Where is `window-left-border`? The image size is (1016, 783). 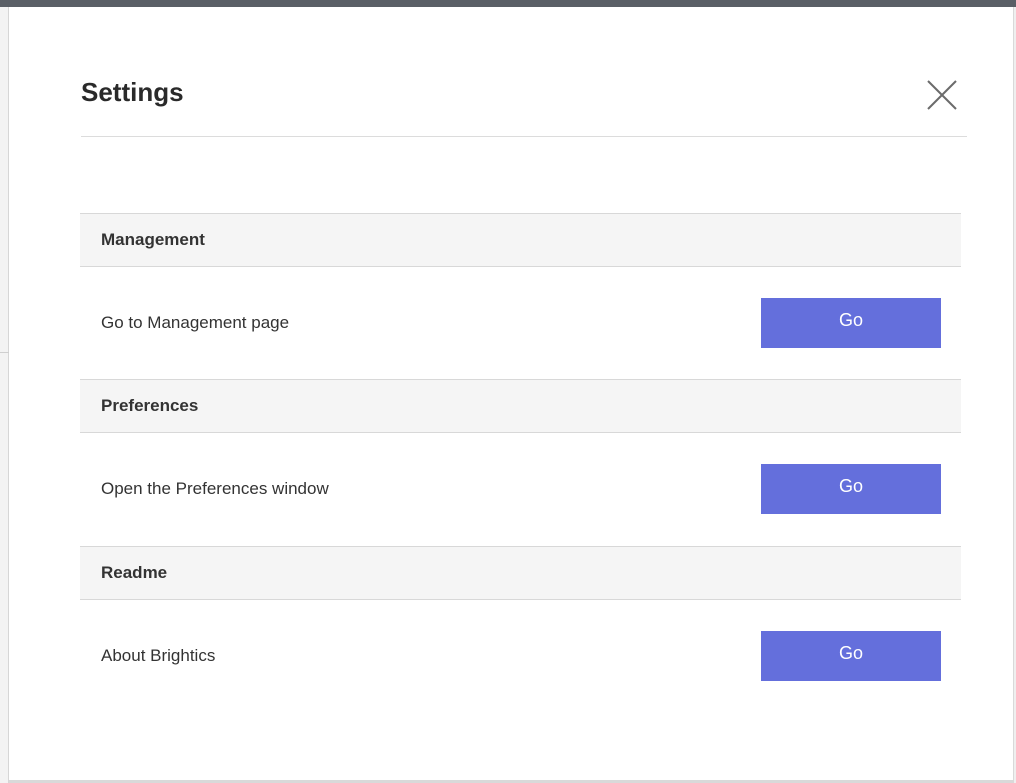
window-left-border is located at coordinates (4, 395).